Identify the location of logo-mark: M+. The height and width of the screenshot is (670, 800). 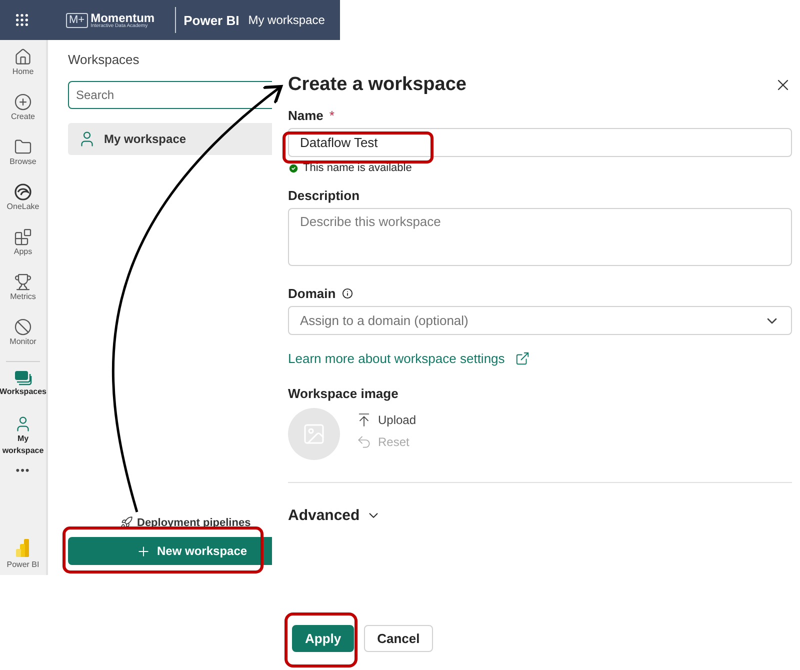
(77, 20).